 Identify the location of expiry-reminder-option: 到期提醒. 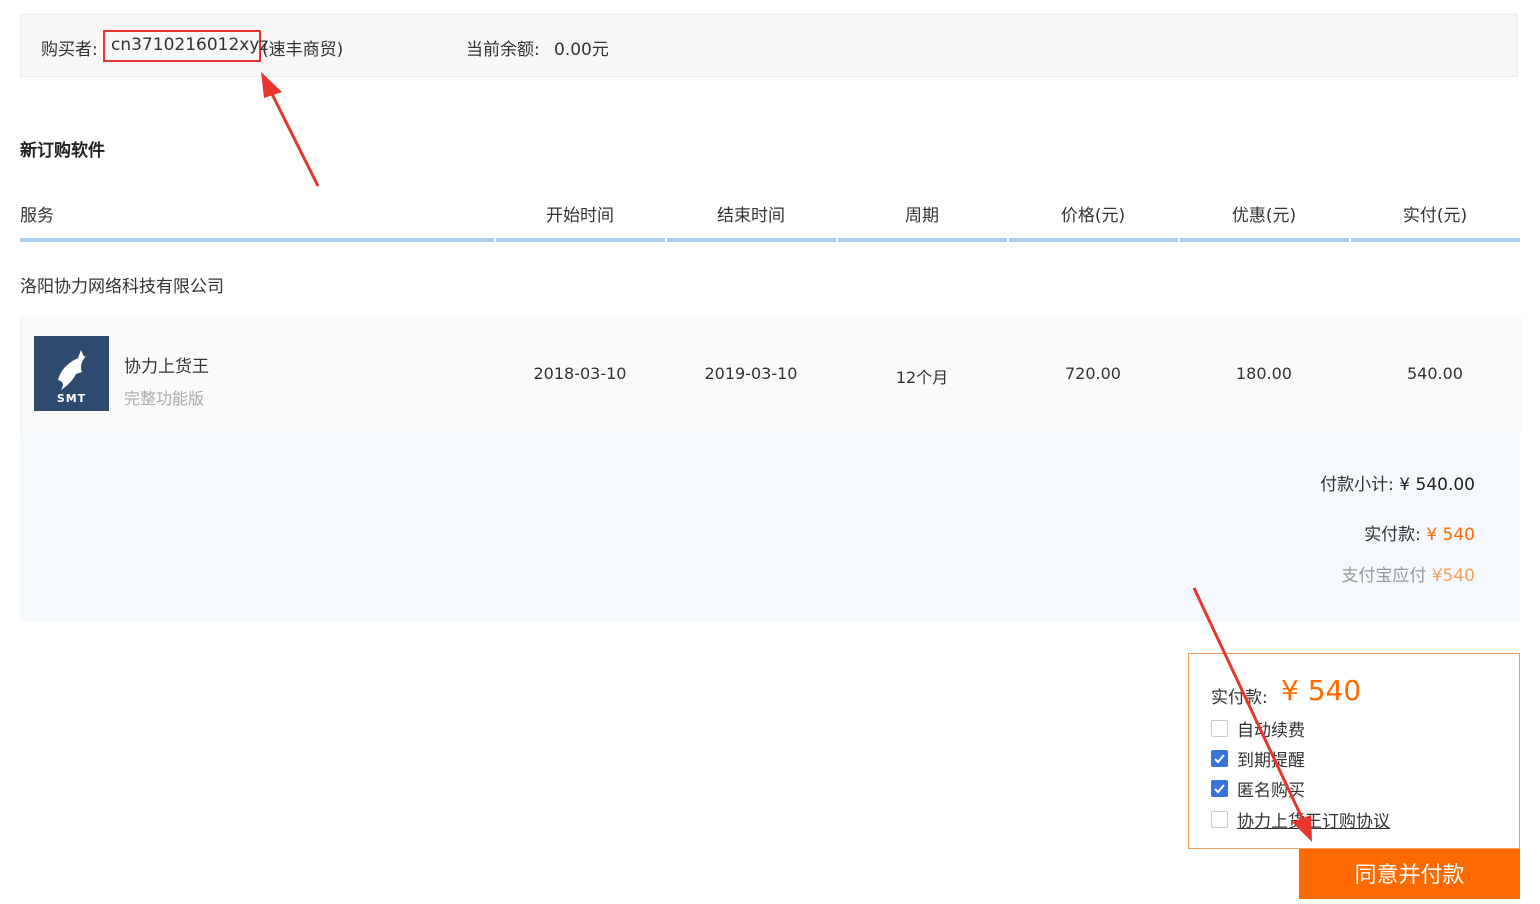
(1258, 758).